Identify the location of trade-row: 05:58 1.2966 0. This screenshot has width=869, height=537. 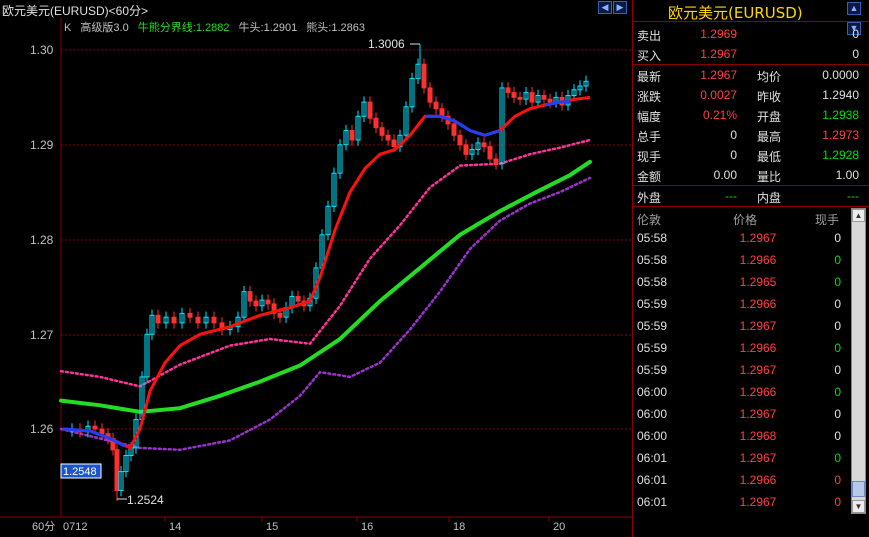
(744, 261).